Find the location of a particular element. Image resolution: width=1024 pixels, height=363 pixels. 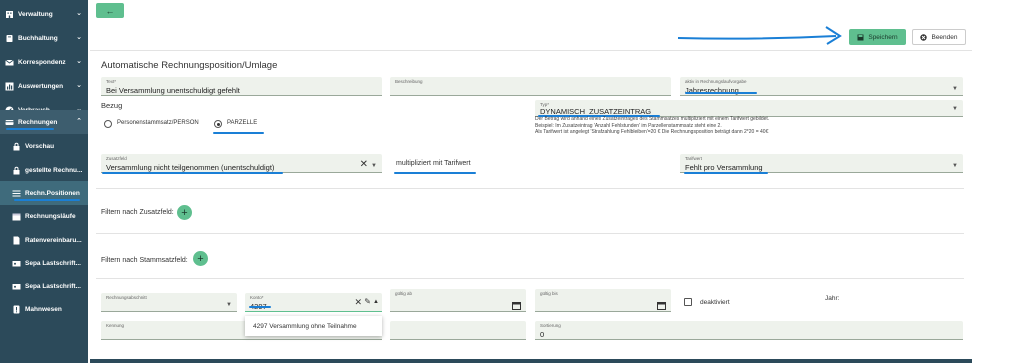

pencil-icon: ✎ is located at coordinates (367, 301).